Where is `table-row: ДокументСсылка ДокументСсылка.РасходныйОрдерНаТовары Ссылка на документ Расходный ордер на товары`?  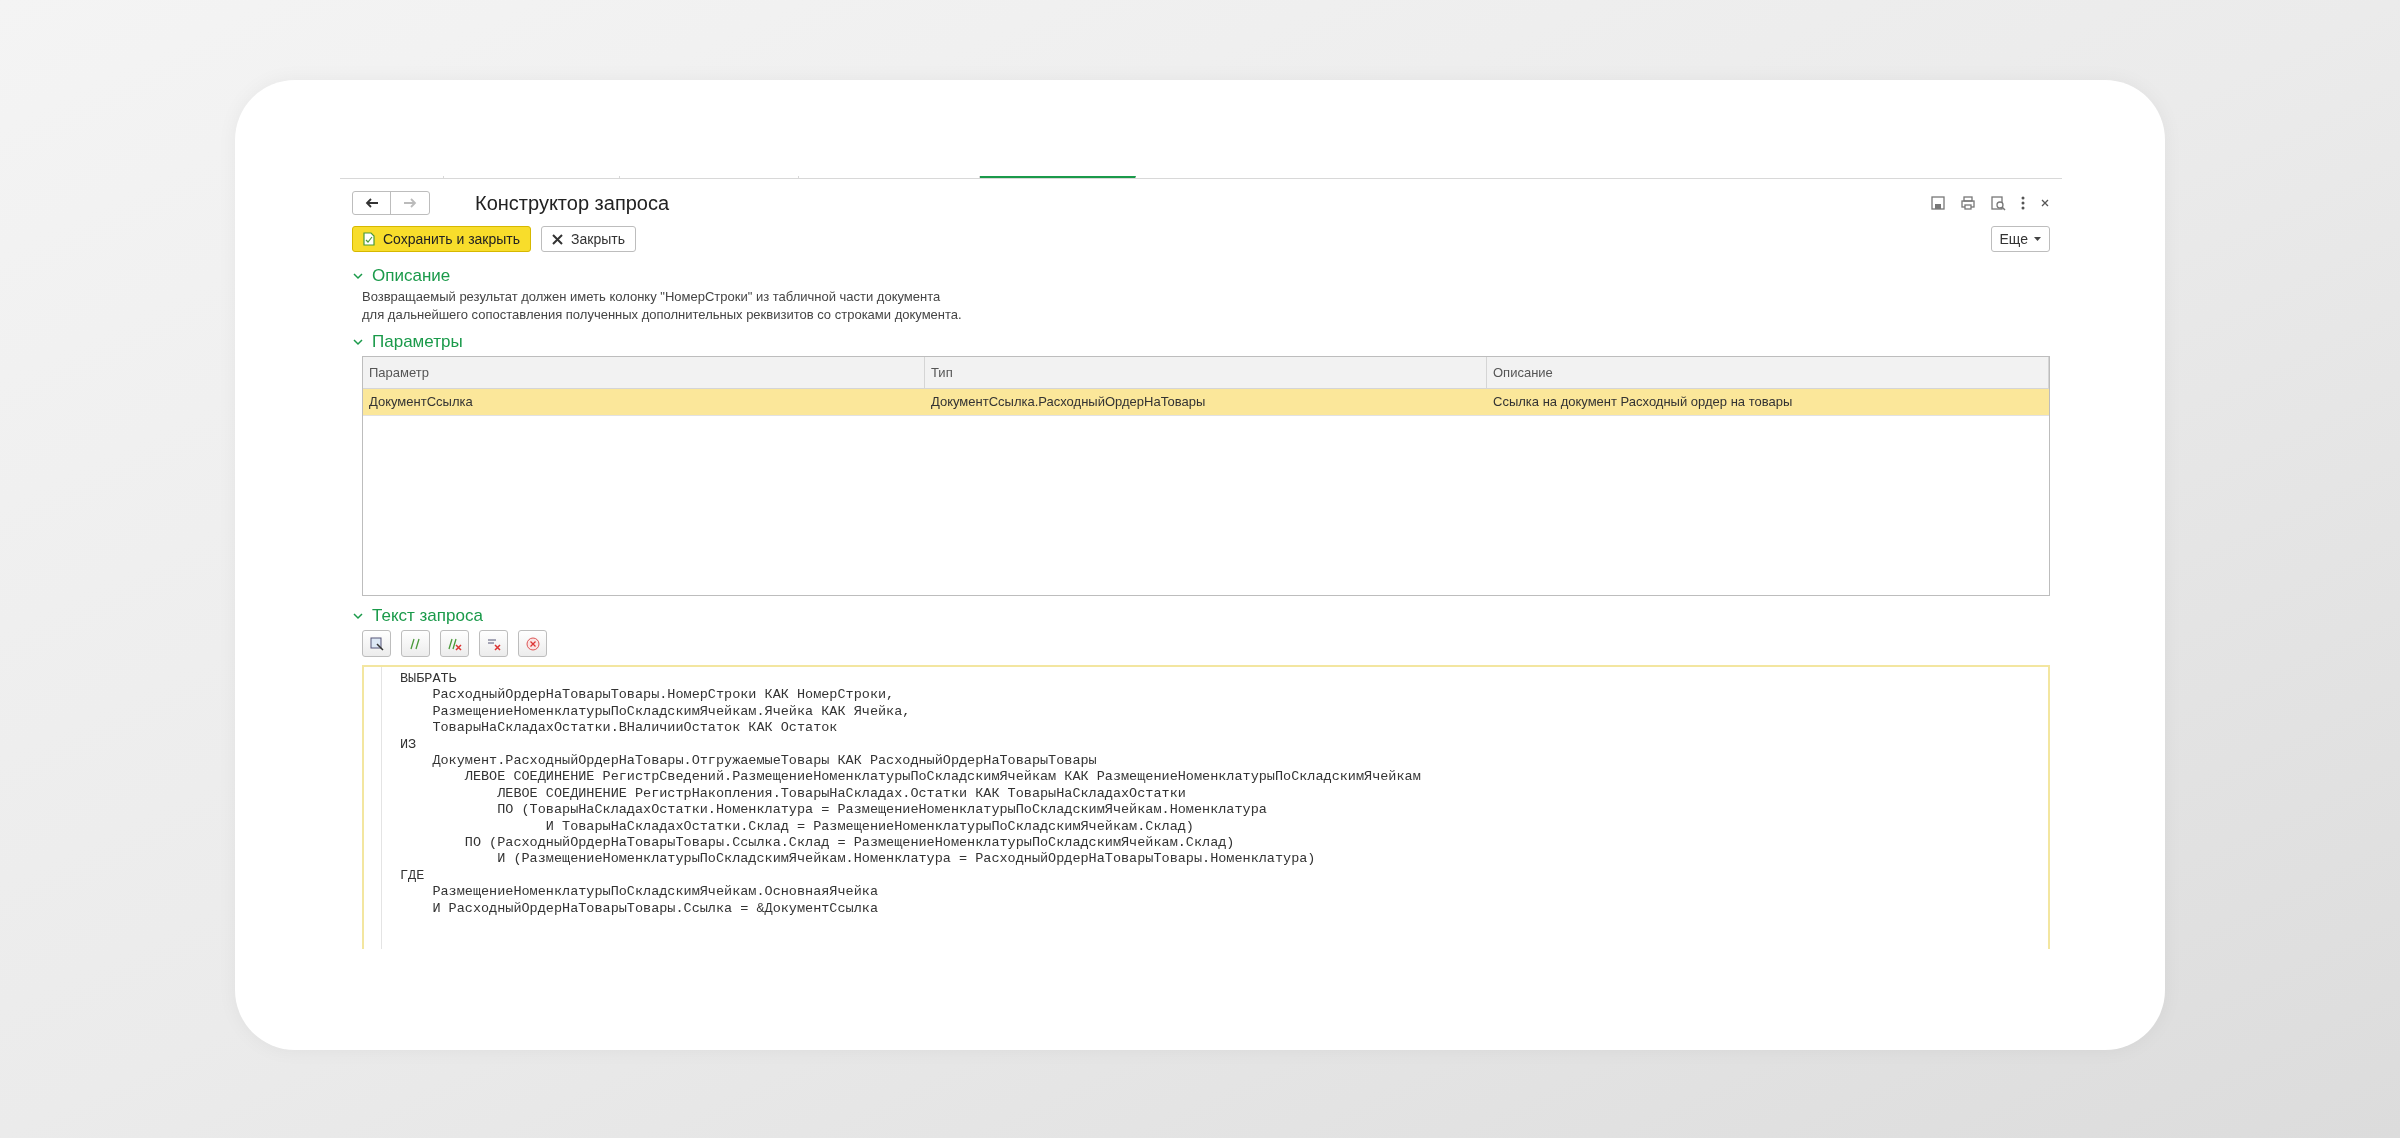 table-row: ДокументСсылка ДокументСсылка.РасходныйОрдерНаТовары Ссылка на документ Расходный ордер на товары is located at coordinates (1206, 402).